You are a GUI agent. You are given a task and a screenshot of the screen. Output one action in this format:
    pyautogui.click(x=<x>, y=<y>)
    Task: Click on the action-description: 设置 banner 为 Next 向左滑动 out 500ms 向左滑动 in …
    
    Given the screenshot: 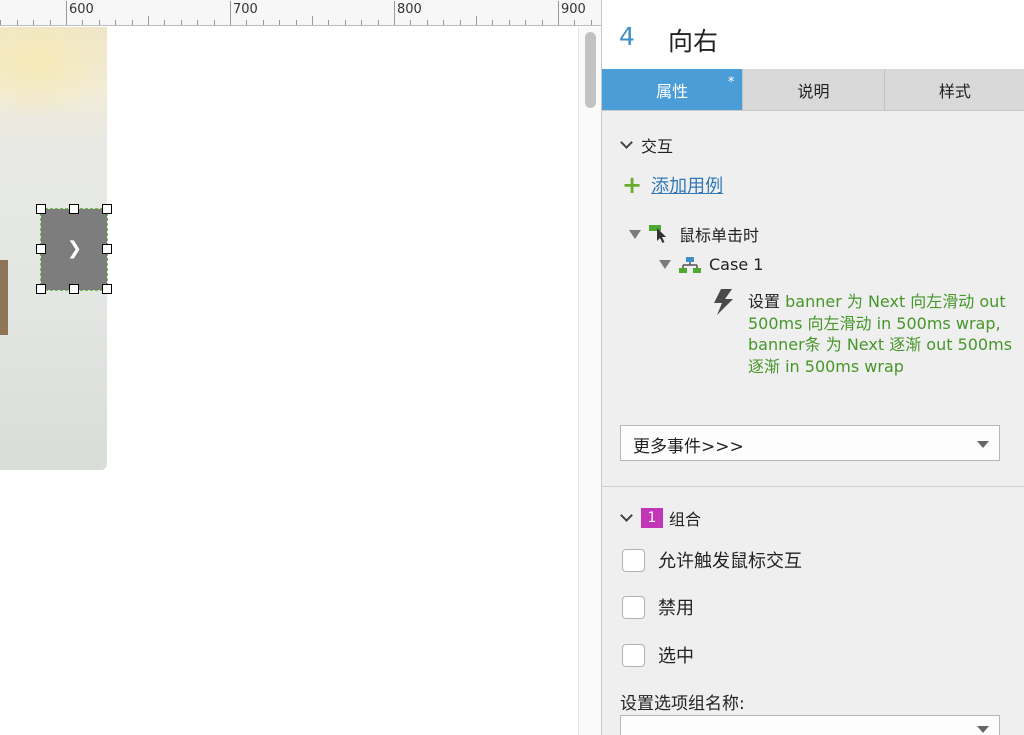 What is the action you would take?
    pyautogui.click(x=880, y=334)
    